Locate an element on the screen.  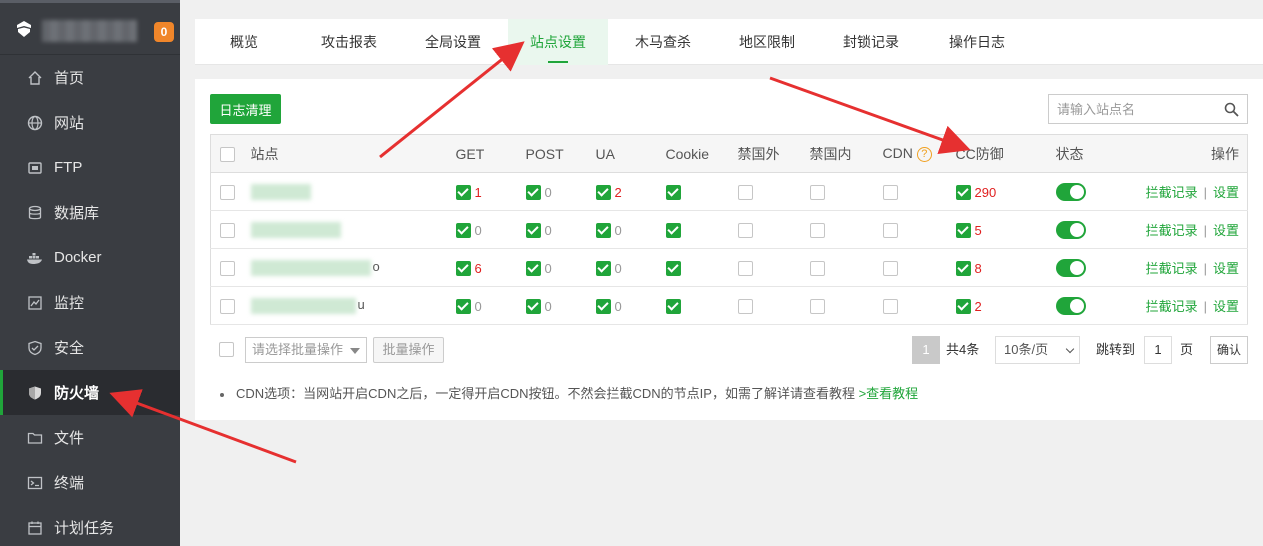
tab-6: 封锁记录 is located at coordinates (871, 42).